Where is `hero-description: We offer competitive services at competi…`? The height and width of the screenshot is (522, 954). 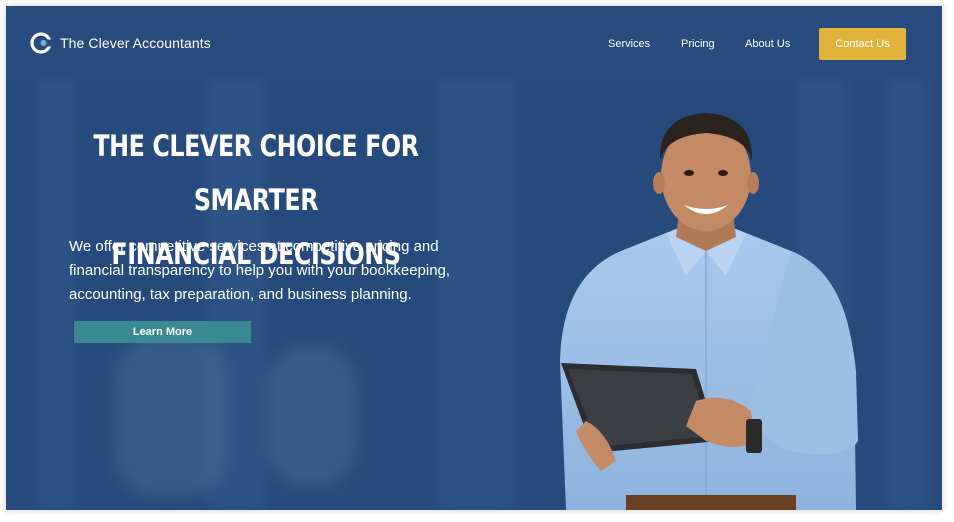 hero-description: We offer competitive services at competi… is located at coordinates (260, 270).